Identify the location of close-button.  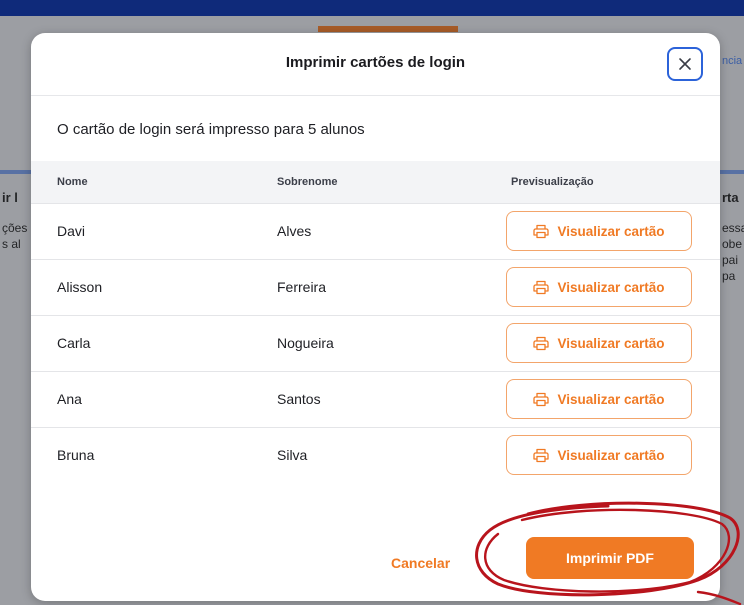
(685, 64).